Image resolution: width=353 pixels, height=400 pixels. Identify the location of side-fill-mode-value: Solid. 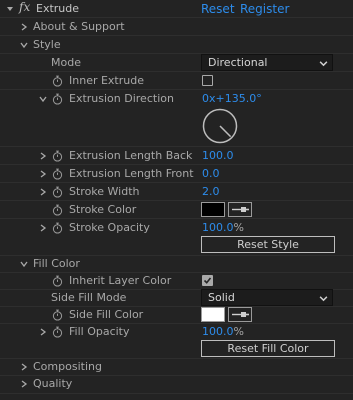
(221, 297).